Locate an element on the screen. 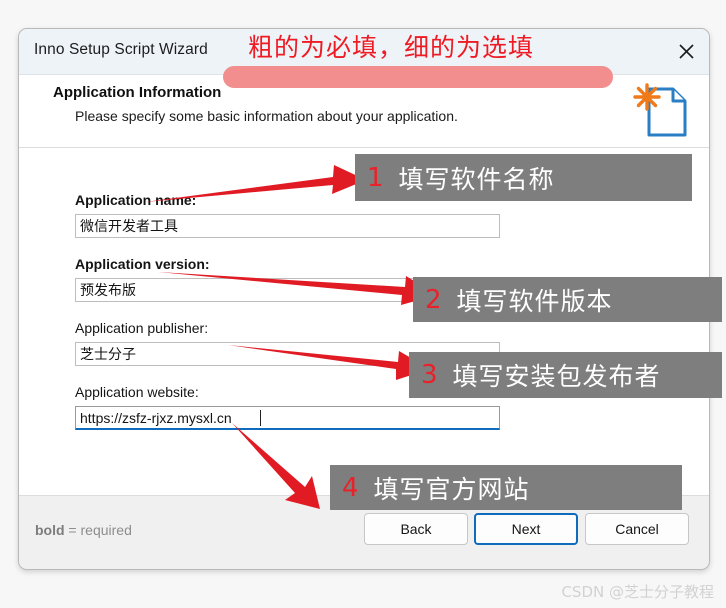 This screenshot has width=726, height=608. page-title: Application Information is located at coordinates (137, 92).